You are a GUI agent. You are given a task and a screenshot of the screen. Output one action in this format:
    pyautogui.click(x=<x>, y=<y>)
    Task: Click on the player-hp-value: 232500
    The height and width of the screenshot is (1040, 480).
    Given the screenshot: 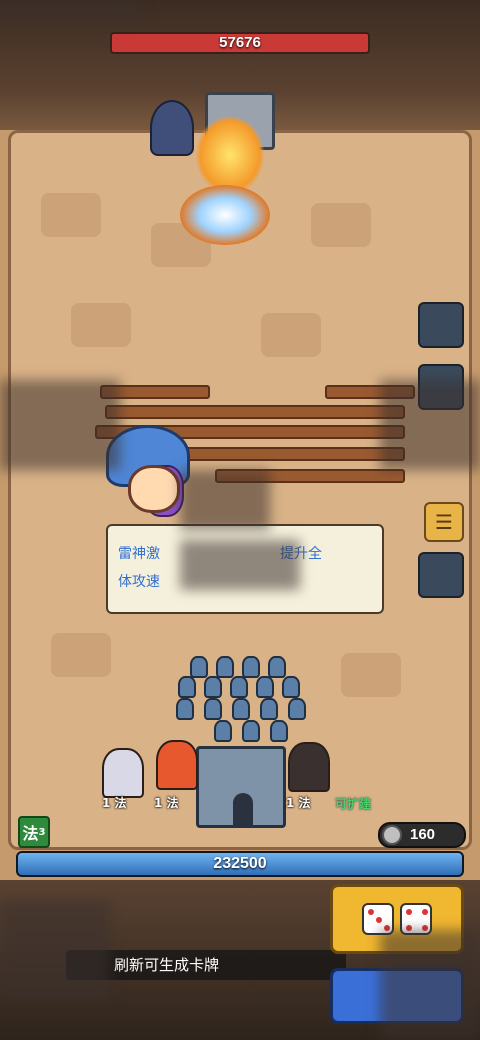 What is the action you would take?
    pyautogui.click(x=240, y=863)
    